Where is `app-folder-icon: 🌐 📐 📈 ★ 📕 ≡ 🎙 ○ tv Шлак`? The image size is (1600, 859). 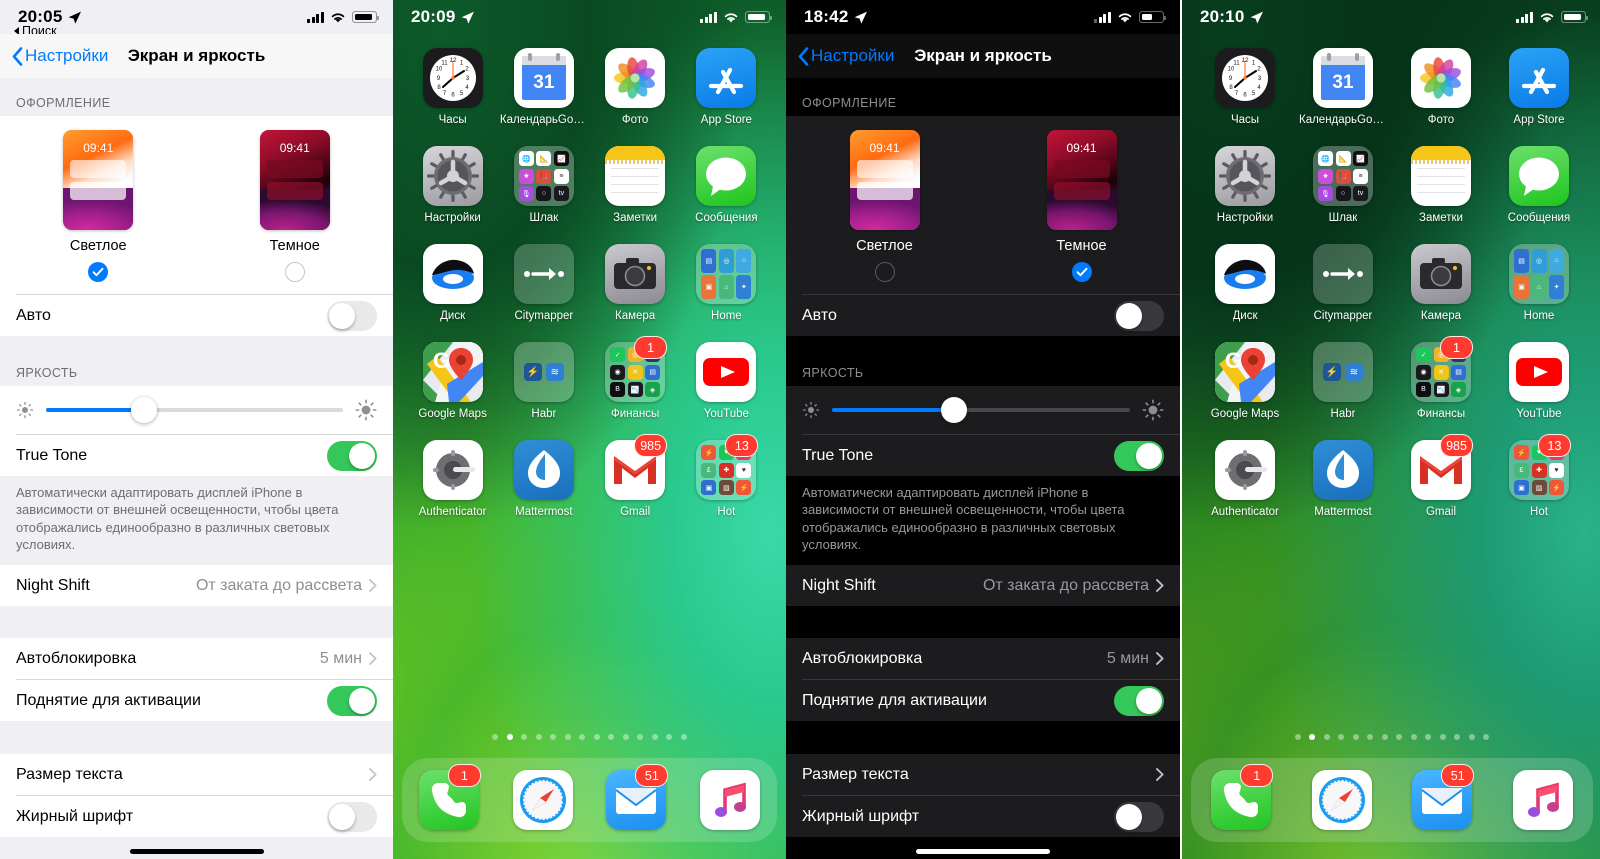
app-folder-icon: 🌐 📐 📈 ★ 📕 ≡ 🎙 ○ tv Шлак is located at coordinates (543, 185).